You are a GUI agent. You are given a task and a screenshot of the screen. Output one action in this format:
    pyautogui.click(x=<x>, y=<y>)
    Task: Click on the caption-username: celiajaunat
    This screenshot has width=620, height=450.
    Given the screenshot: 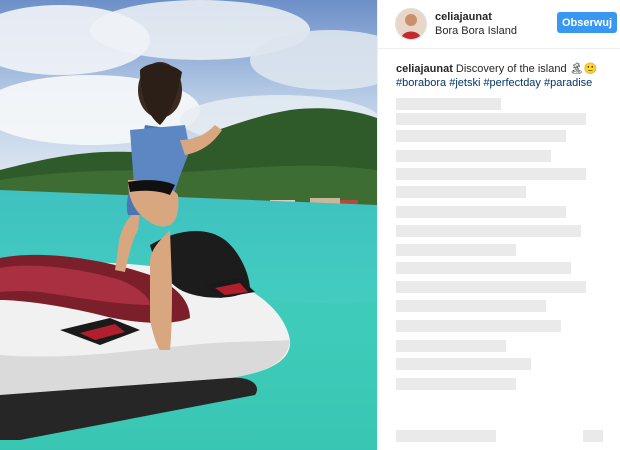 What is the action you would take?
    pyautogui.click(x=424, y=69)
    